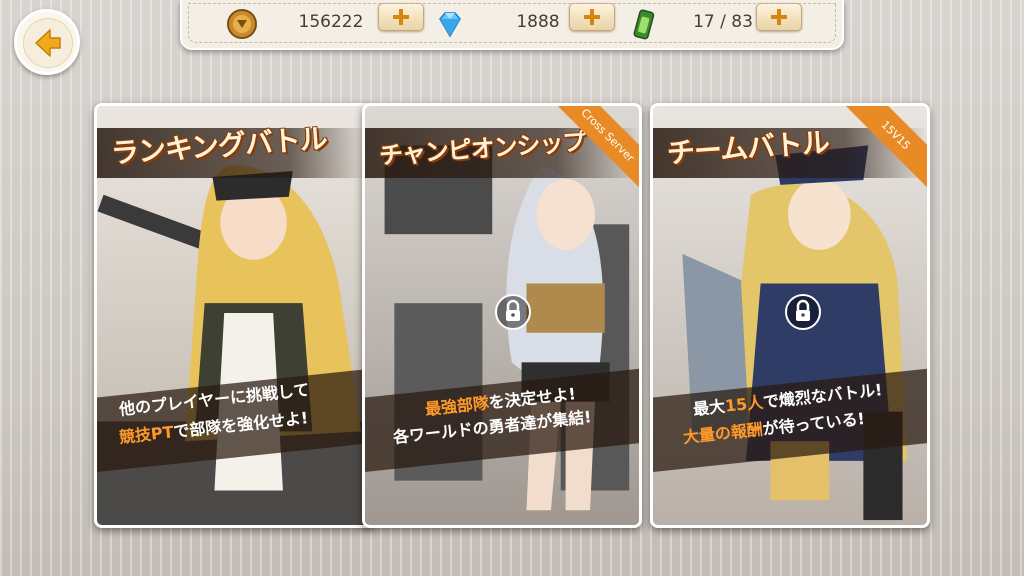 Image resolution: width=1024 pixels, height=576 pixels. What do you see at coordinates (401, 17) in the screenshot?
I see `add-gold-button` at bounding box center [401, 17].